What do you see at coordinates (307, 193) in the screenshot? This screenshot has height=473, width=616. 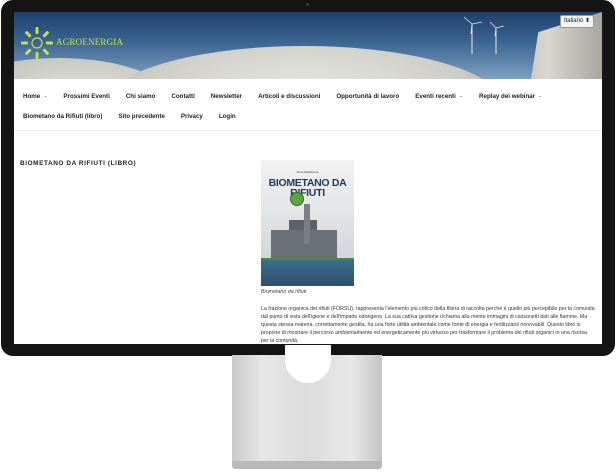 I see `book-title-line2: RIFIUTI` at bounding box center [307, 193].